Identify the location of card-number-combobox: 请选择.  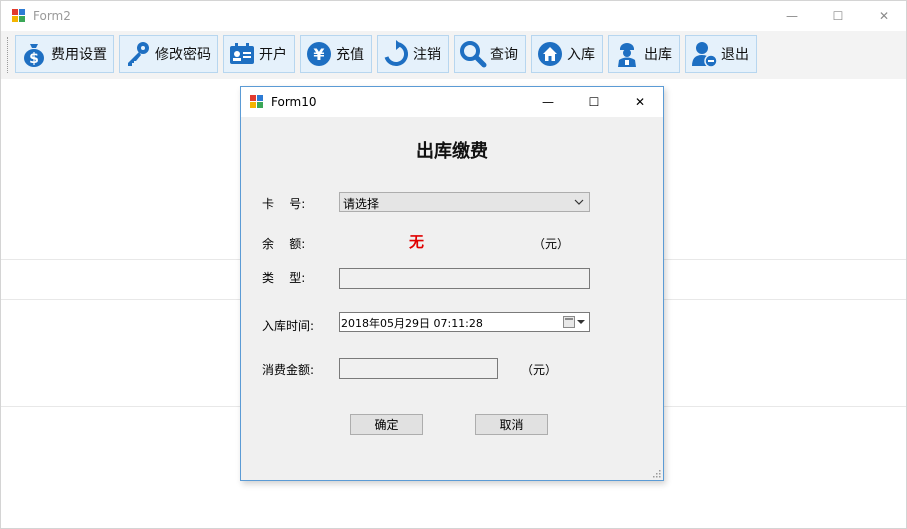
(464, 202).